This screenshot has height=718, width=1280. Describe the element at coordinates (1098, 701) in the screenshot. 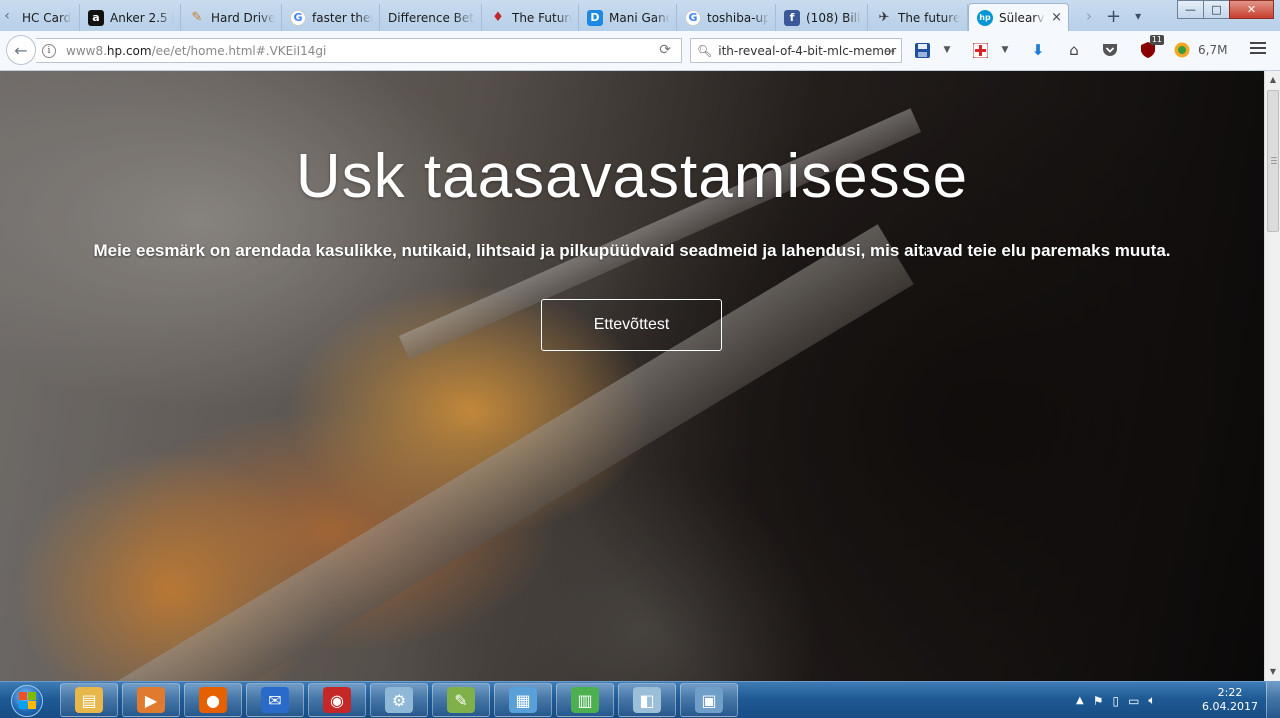

I see `action-center-flag-icon: ⚑` at that location.